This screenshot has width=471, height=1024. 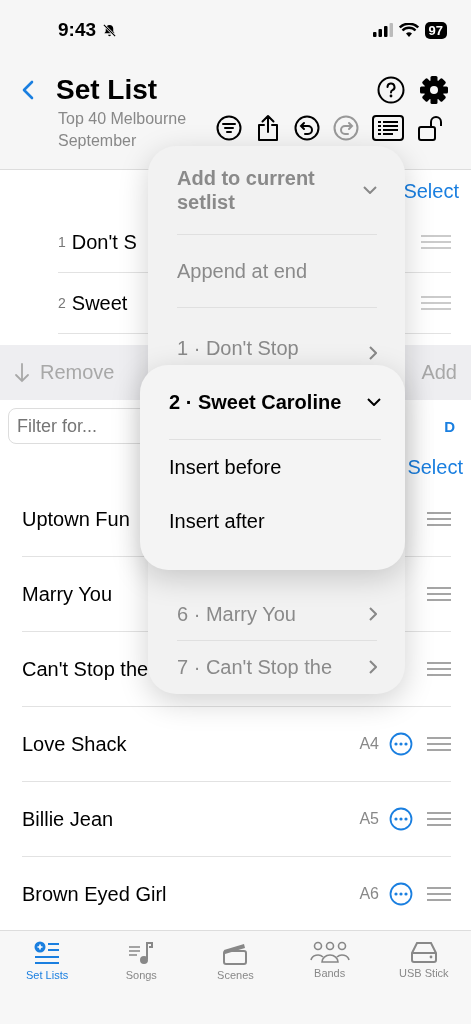 What do you see at coordinates (62, 242) in the screenshot?
I see `song-number: 1` at bounding box center [62, 242].